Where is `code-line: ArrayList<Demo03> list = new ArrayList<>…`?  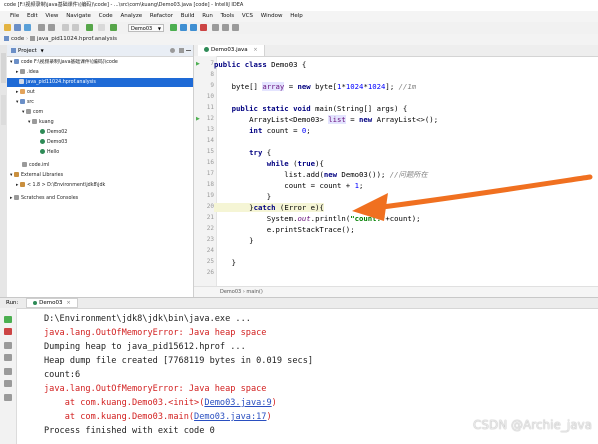
code-line: ArrayList<Demo03> list = new ArrayList<>… is located at coordinates (326, 119).